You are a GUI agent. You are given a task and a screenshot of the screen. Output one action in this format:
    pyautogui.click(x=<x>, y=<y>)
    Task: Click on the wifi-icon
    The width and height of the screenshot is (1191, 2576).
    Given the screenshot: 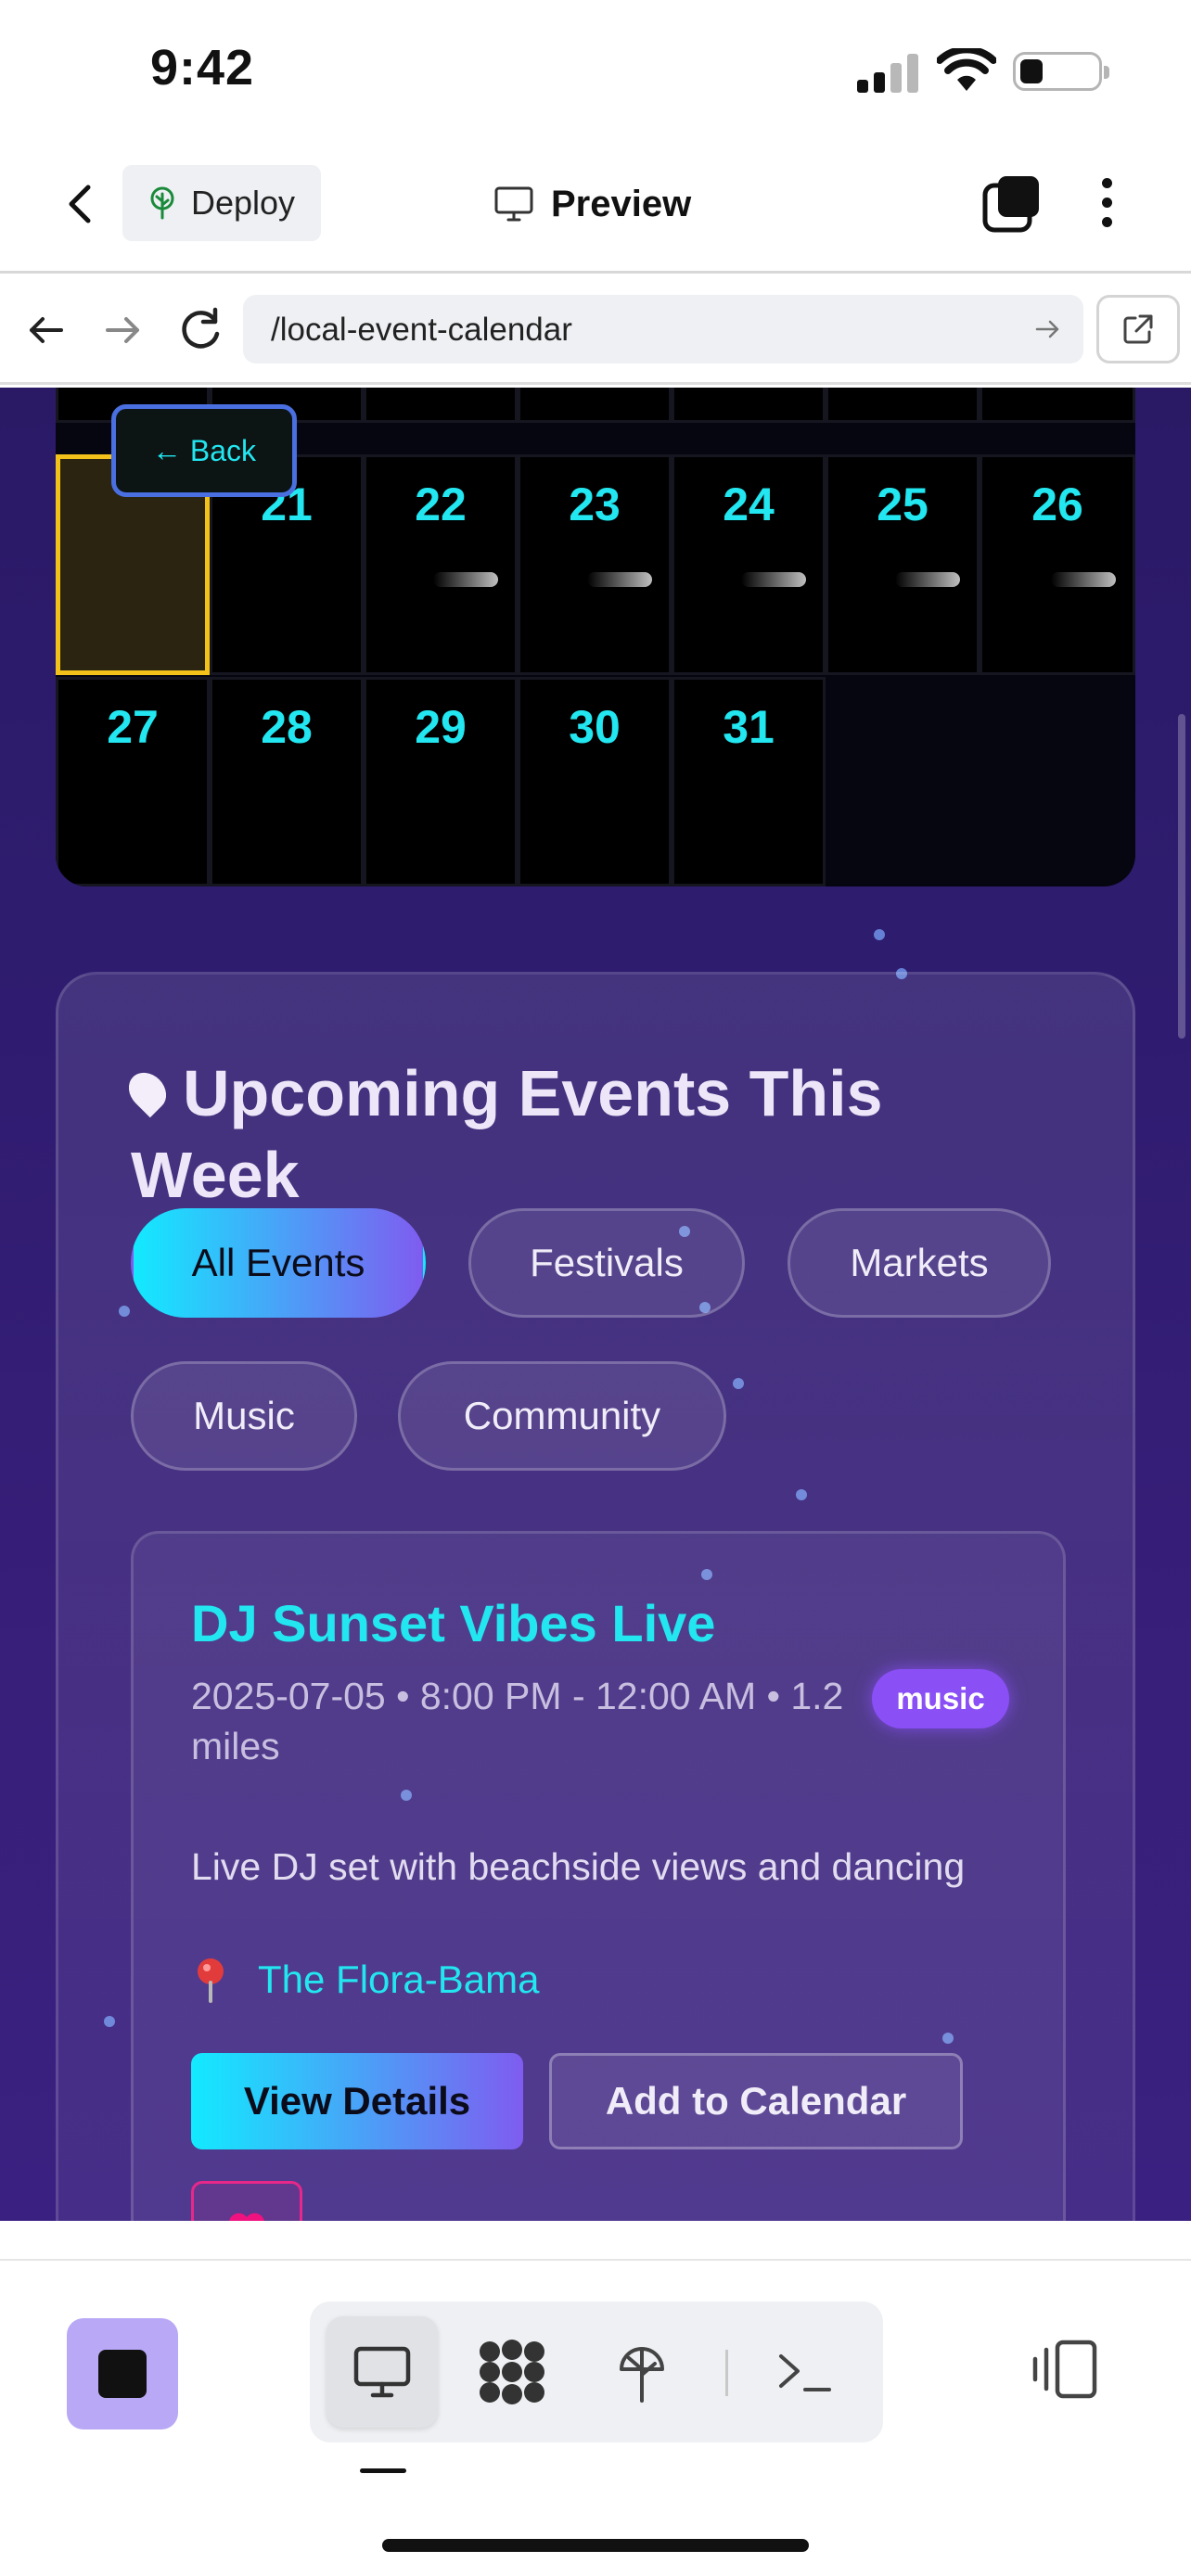 What is the action you would take?
    pyautogui.click(x=966, y=69)
    